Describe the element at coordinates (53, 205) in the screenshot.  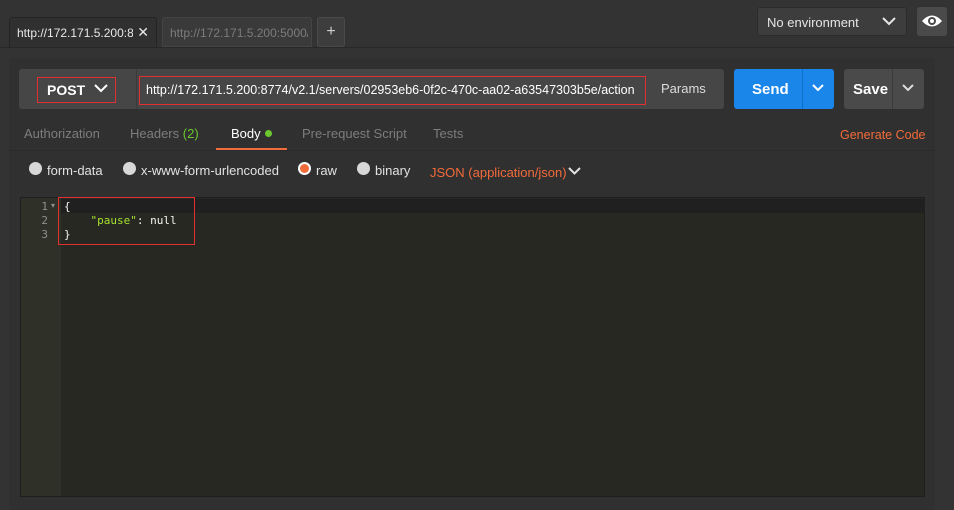
I see `fold-arrow-icon: ▾` at that location.